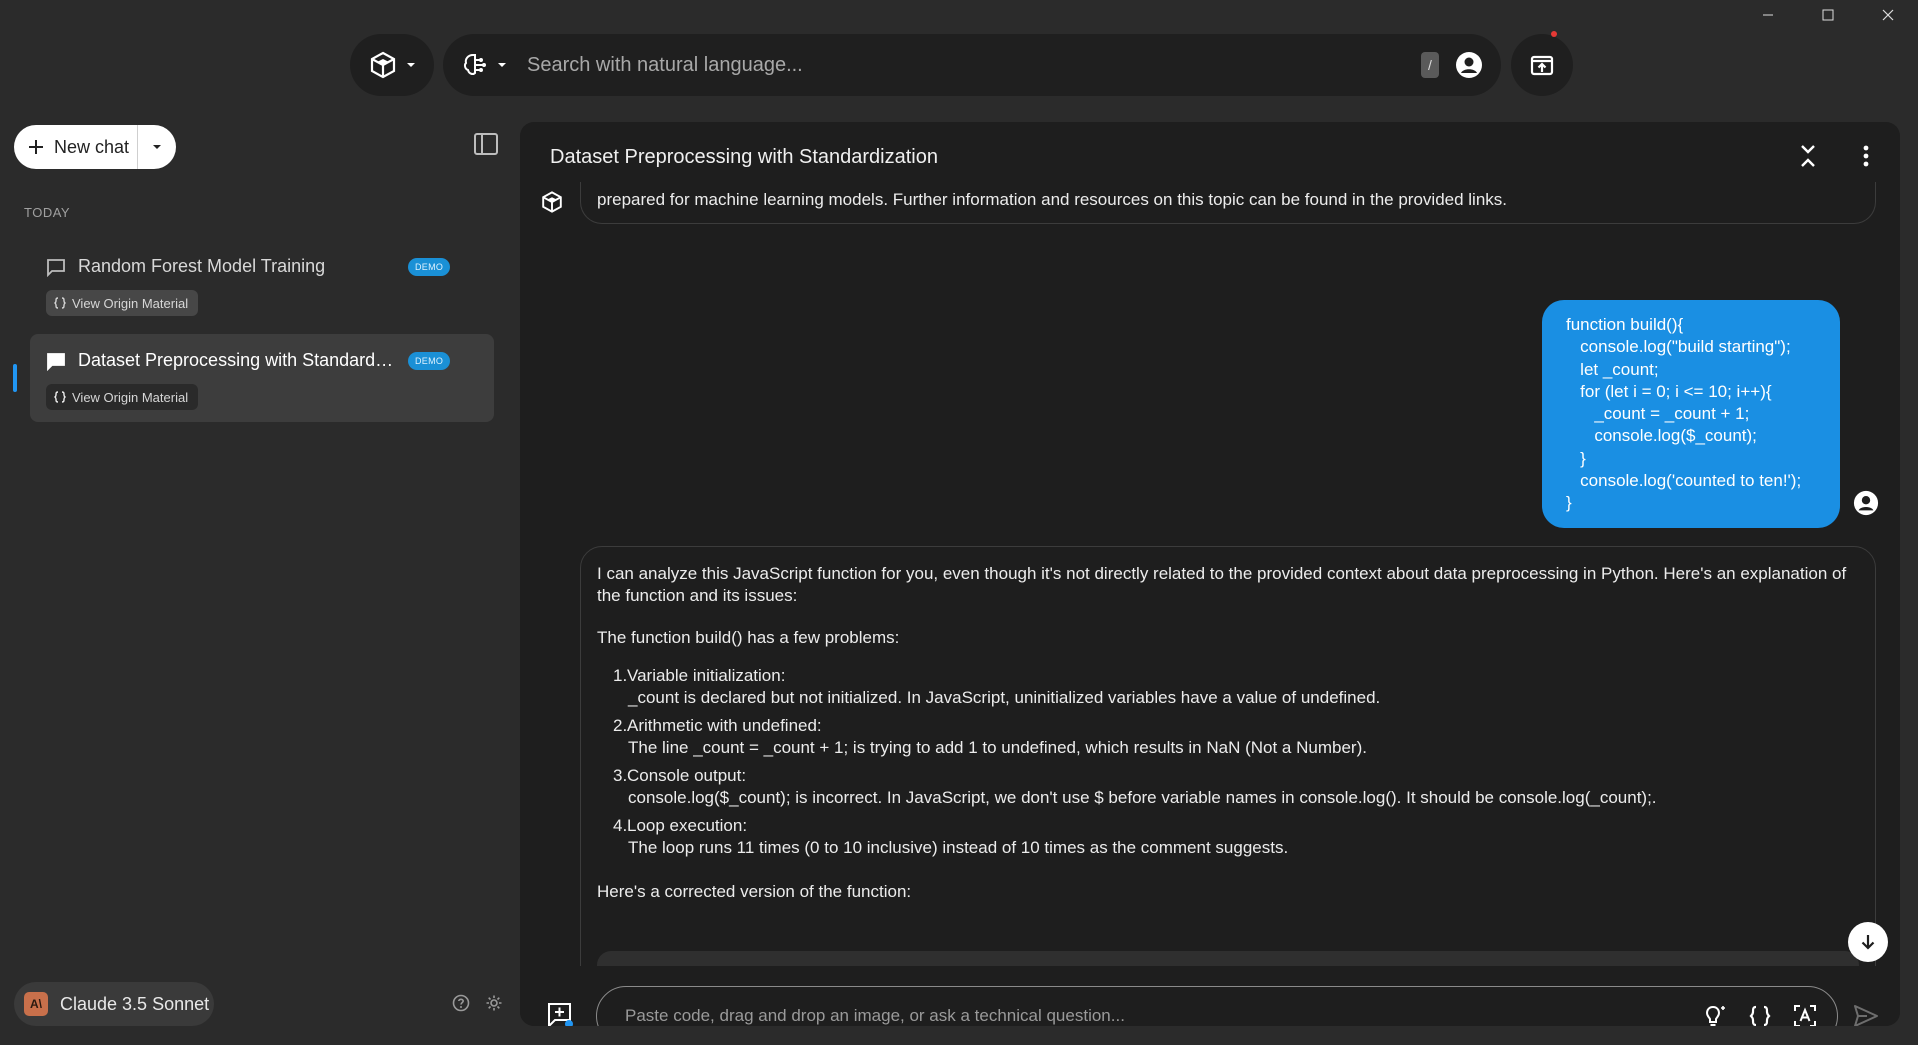  What do you see at coordinates (36, 1004) in the screenshot?
I see `anthropic-logo-icon: A\` at bounding box center [36, 1004].